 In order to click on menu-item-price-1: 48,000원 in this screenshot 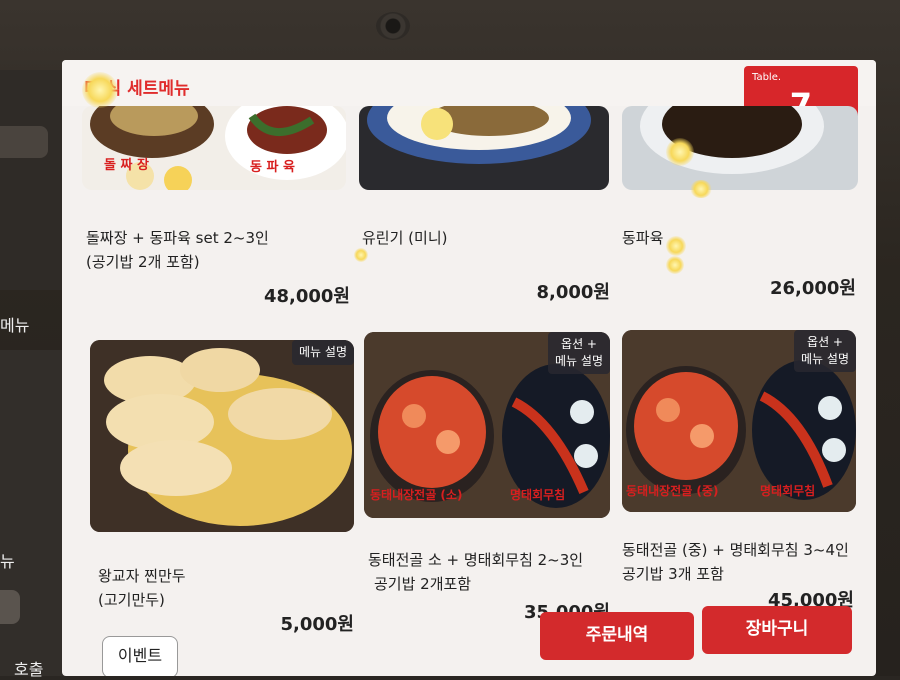, I will do `click(306, 296)`.